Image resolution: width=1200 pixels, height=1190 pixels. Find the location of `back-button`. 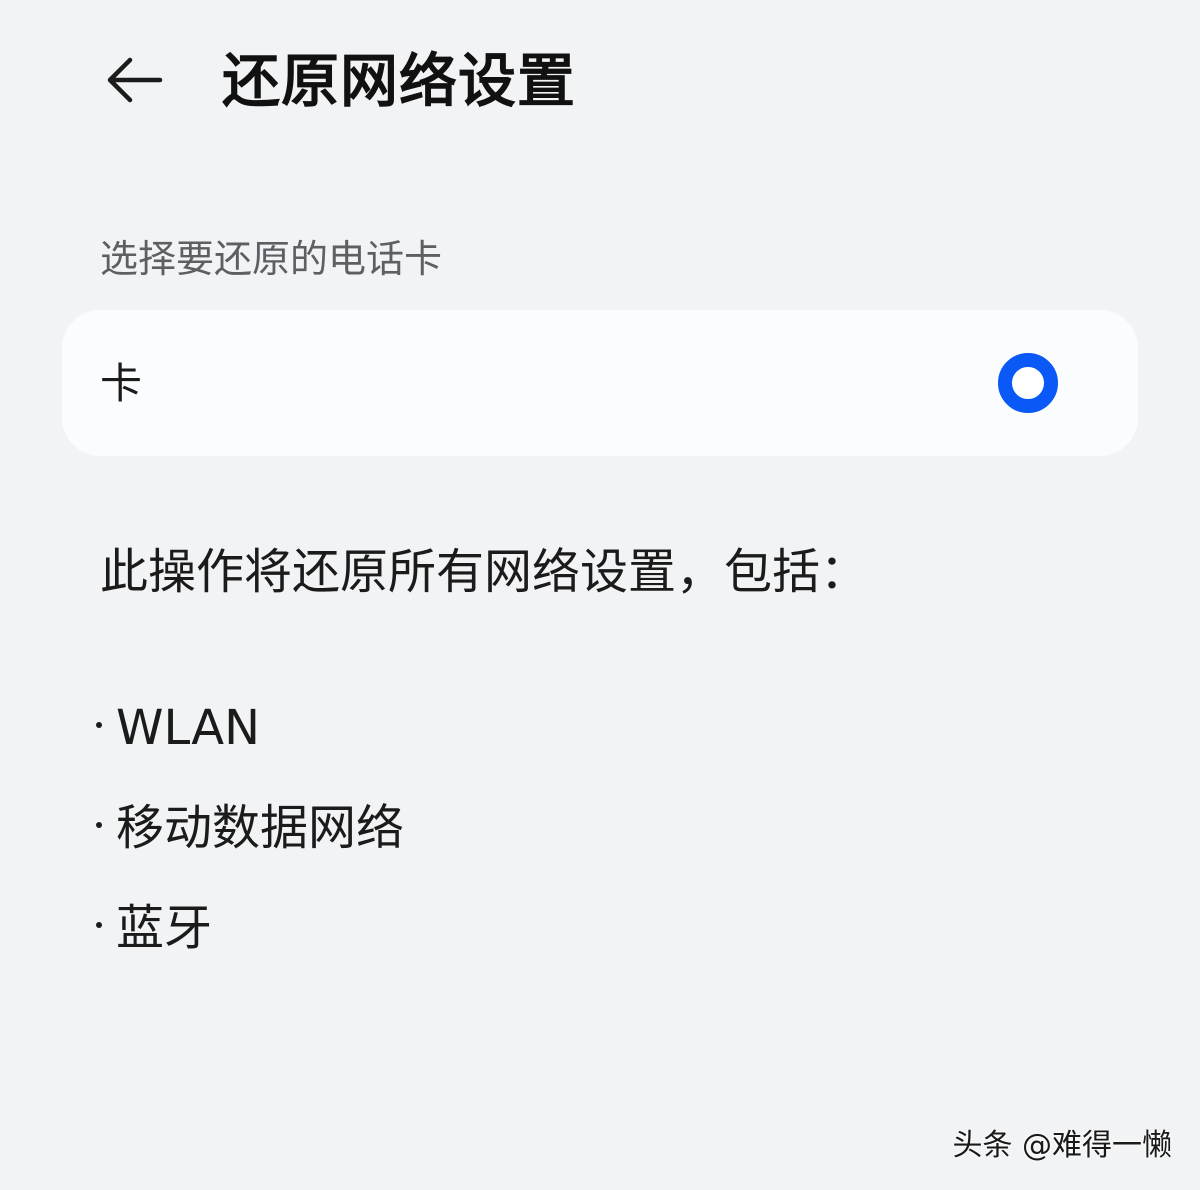

back-button is located at coordinates (134, 80).